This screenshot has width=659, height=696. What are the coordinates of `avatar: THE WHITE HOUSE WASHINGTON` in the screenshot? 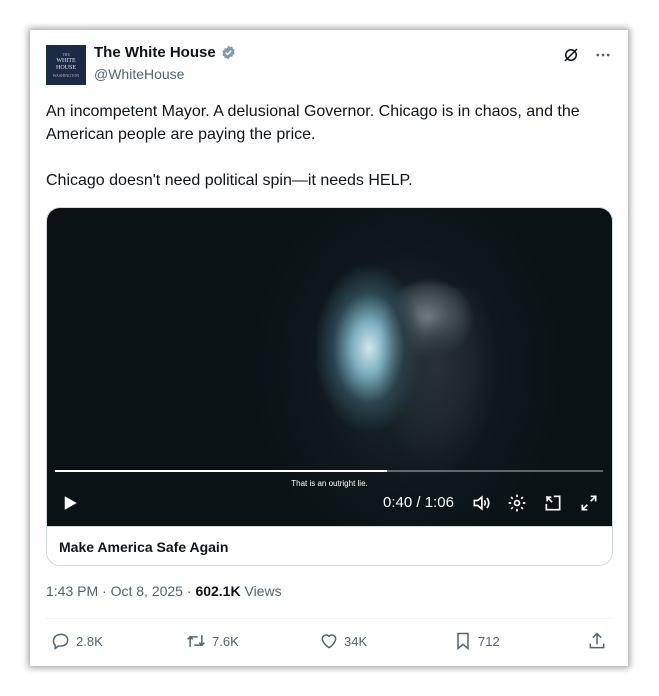 It's located at (66, 65).